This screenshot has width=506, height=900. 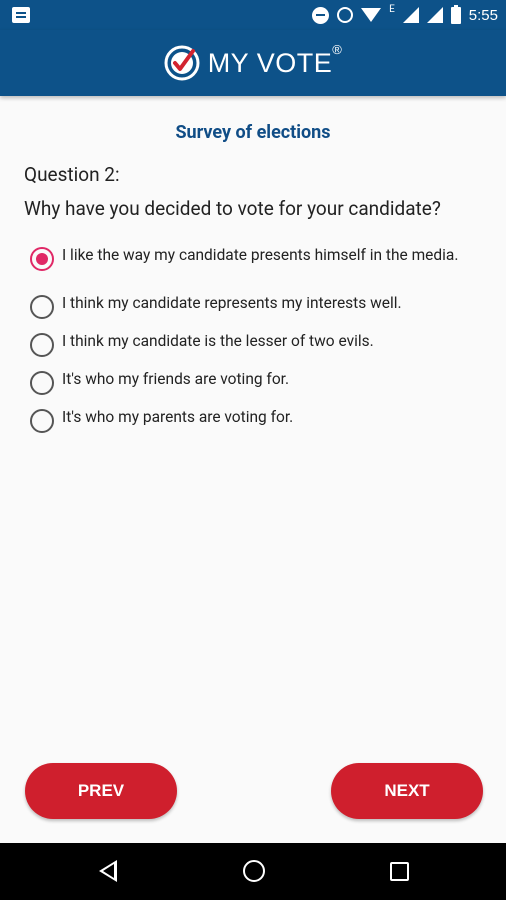 I want to click on home-icon, so click(x=254, y=871).